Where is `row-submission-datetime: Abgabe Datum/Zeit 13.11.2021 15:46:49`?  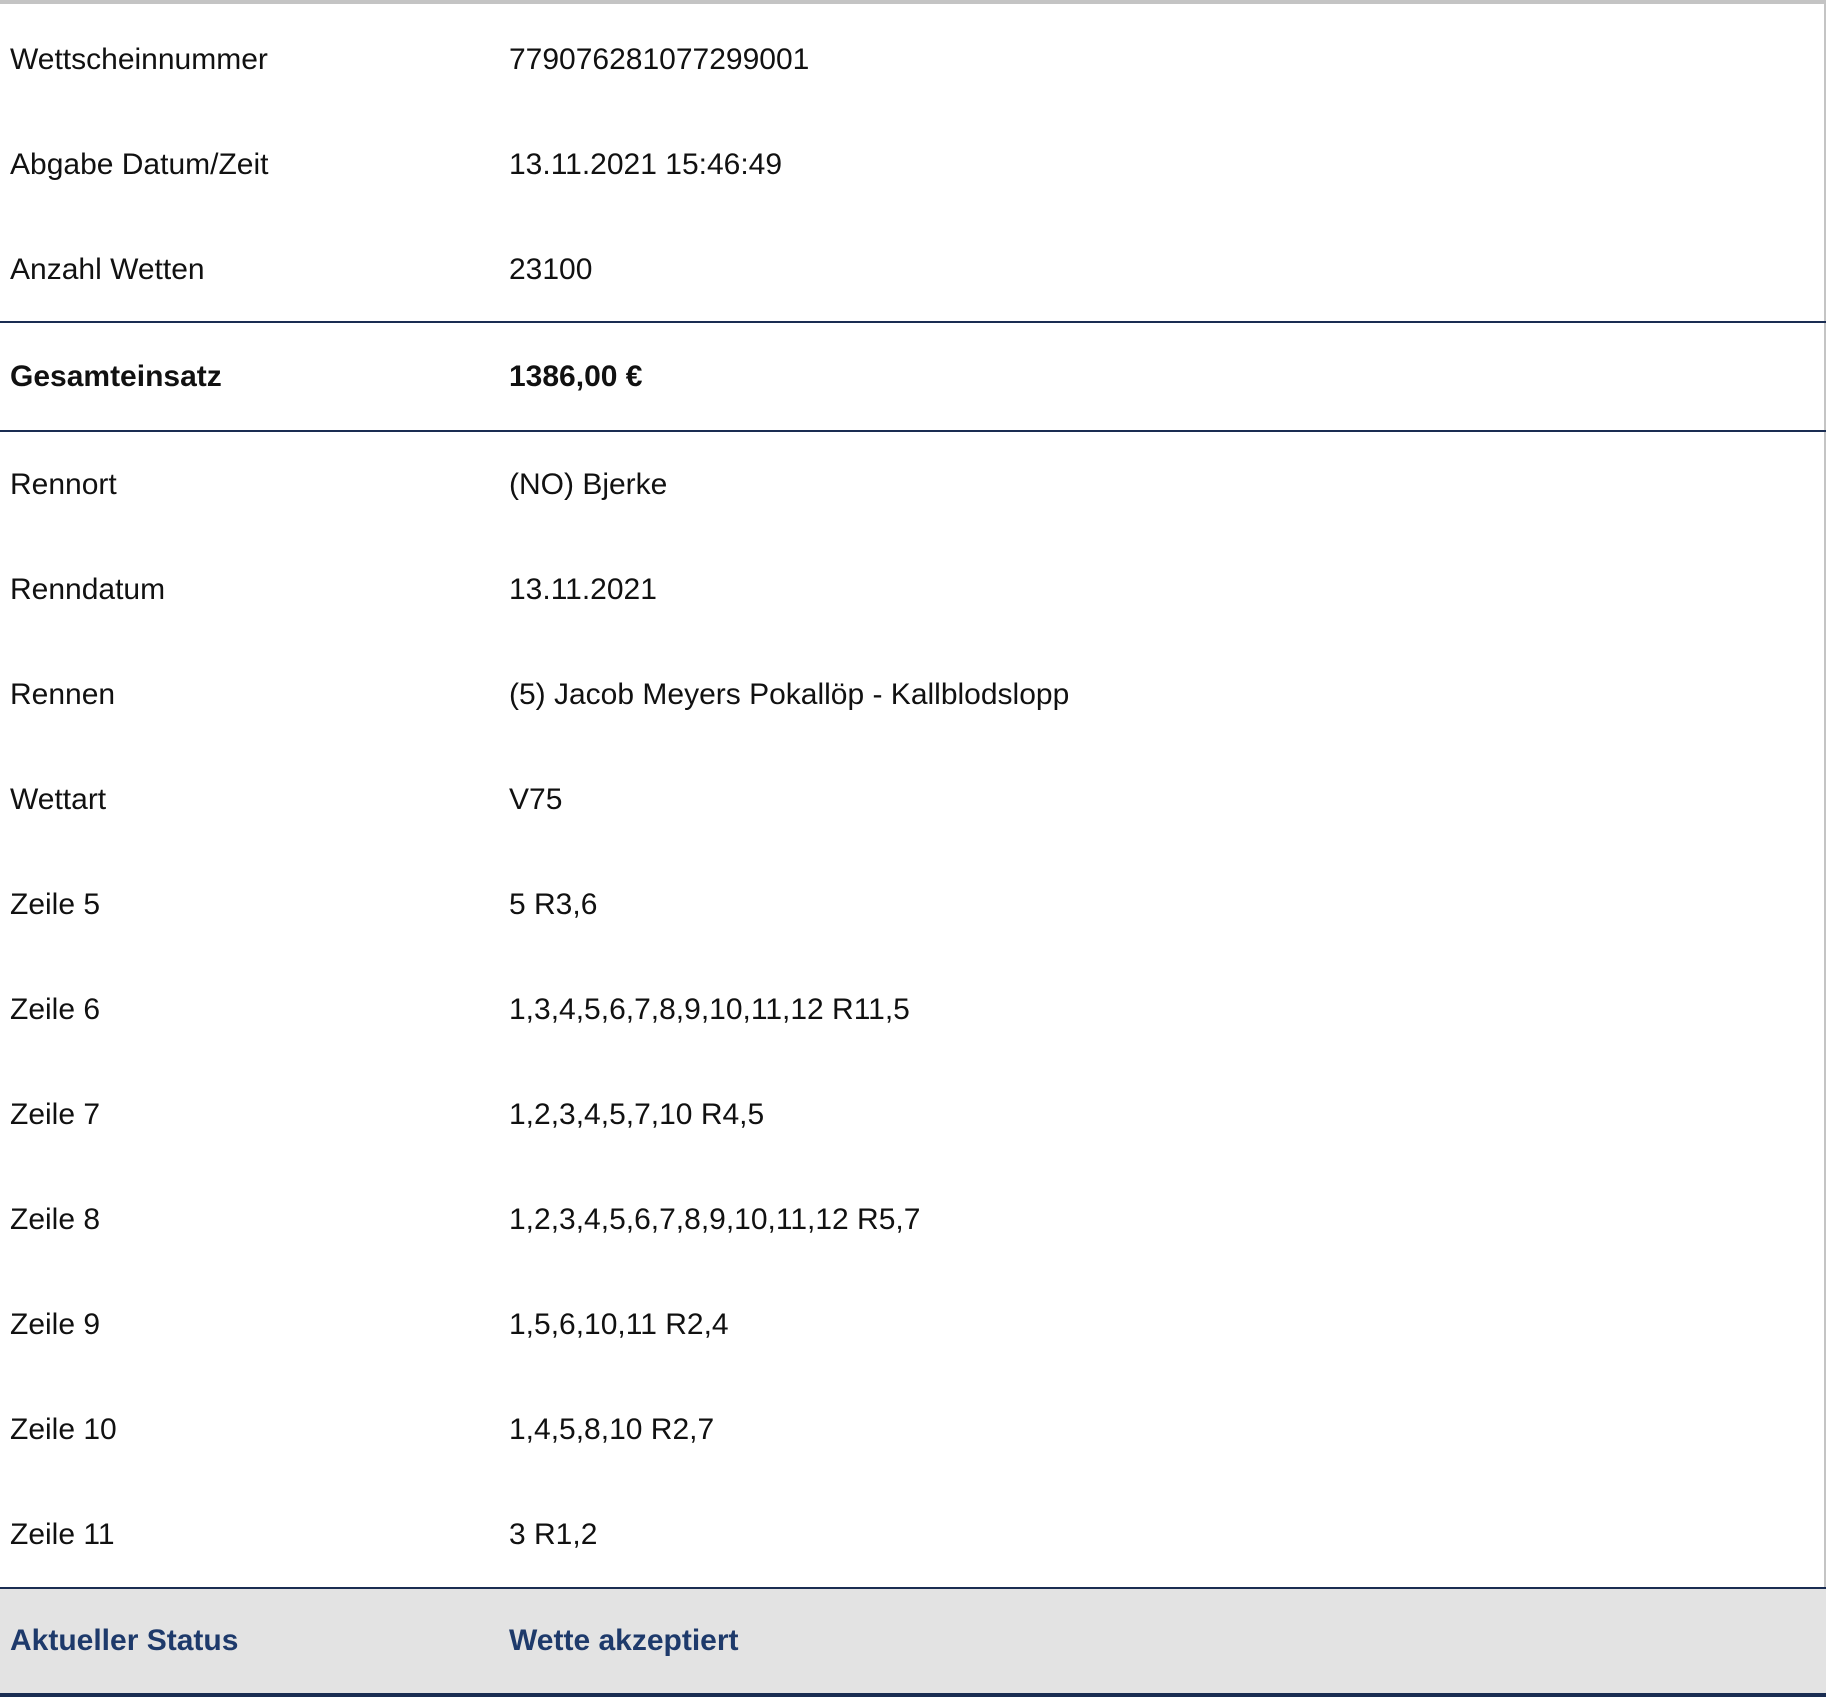 row-submission-datetime: Abgabe Datum/Zeit 13.11.2021 15:46:49 is located at coordinates (913, 164).